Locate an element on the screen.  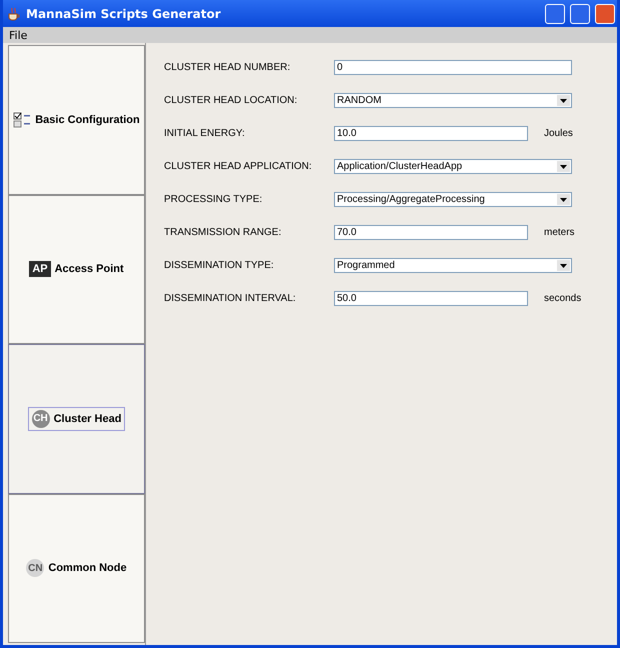
input-field: 70.0 is located at coordinates (431, 232).